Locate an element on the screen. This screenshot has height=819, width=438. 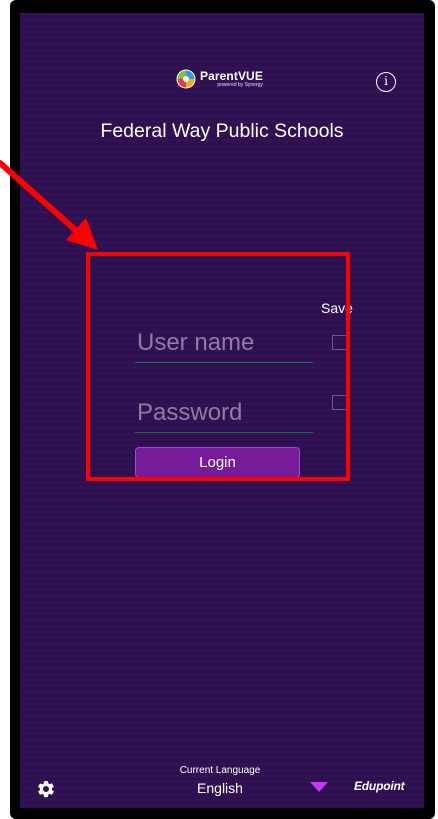
parentvue-logo-icon is located at coordinates (186, 79).